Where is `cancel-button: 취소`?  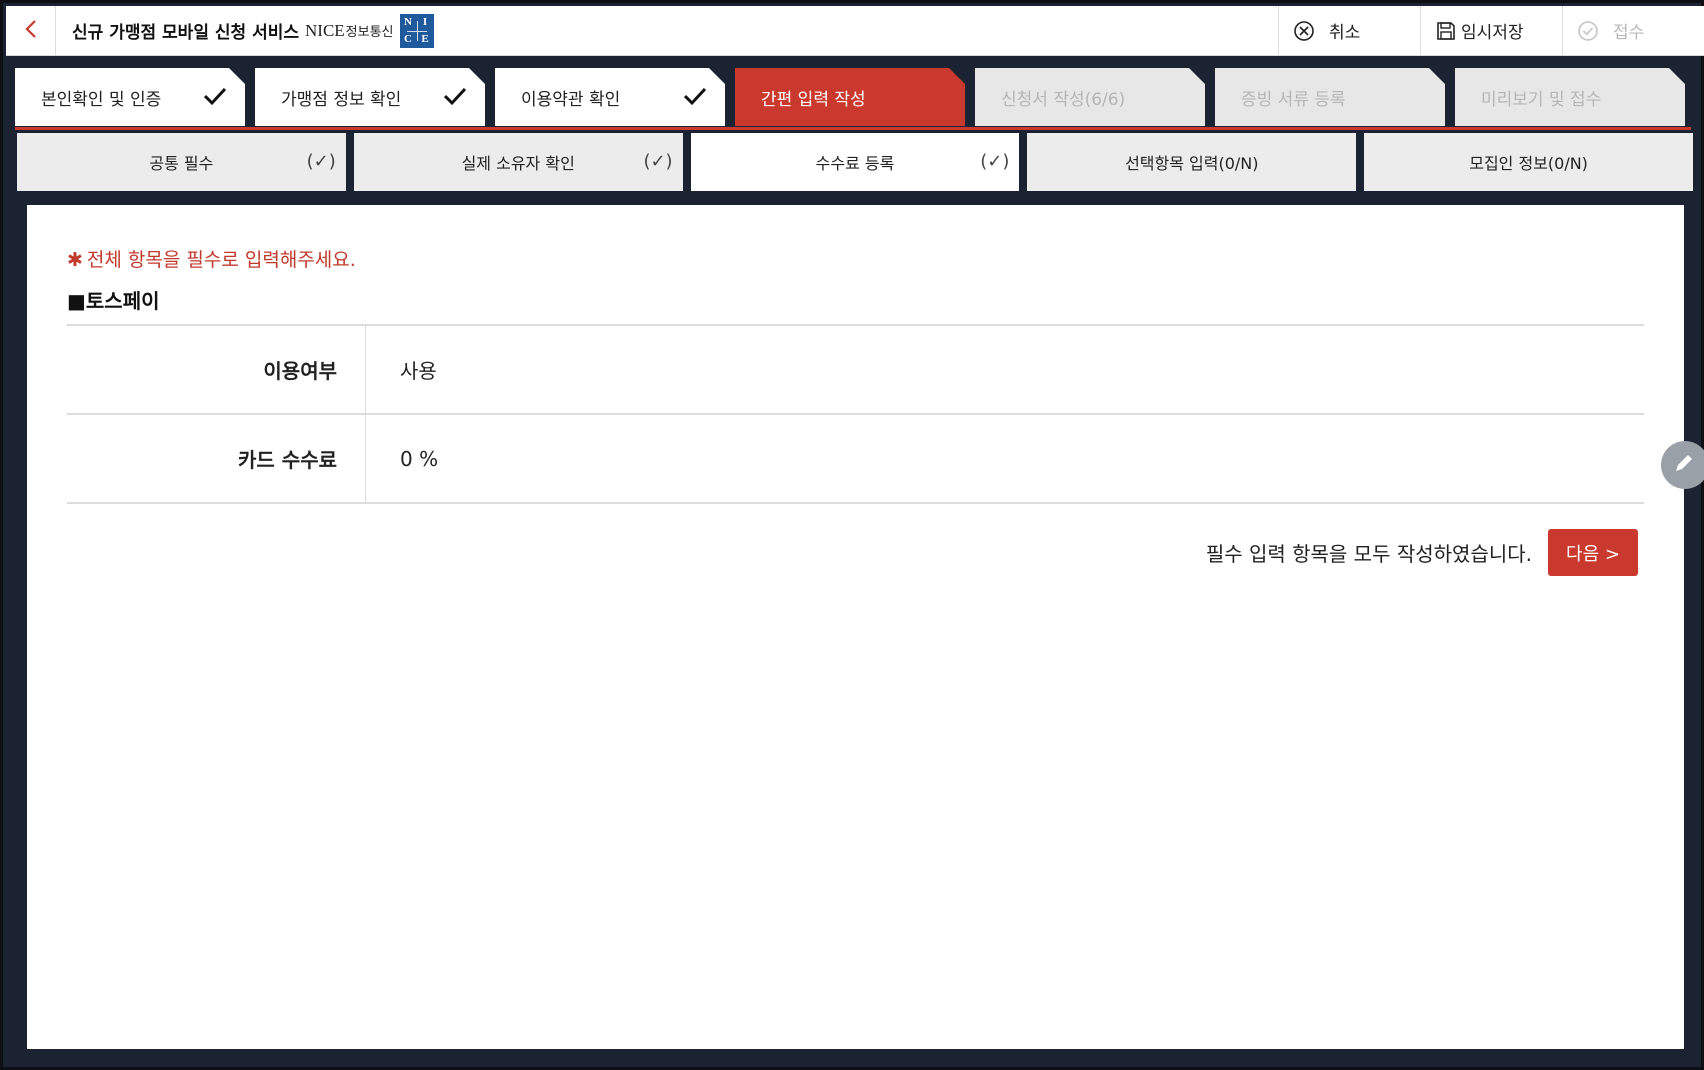
cancel-button: 취소 is located at coordinates (1349, 30).